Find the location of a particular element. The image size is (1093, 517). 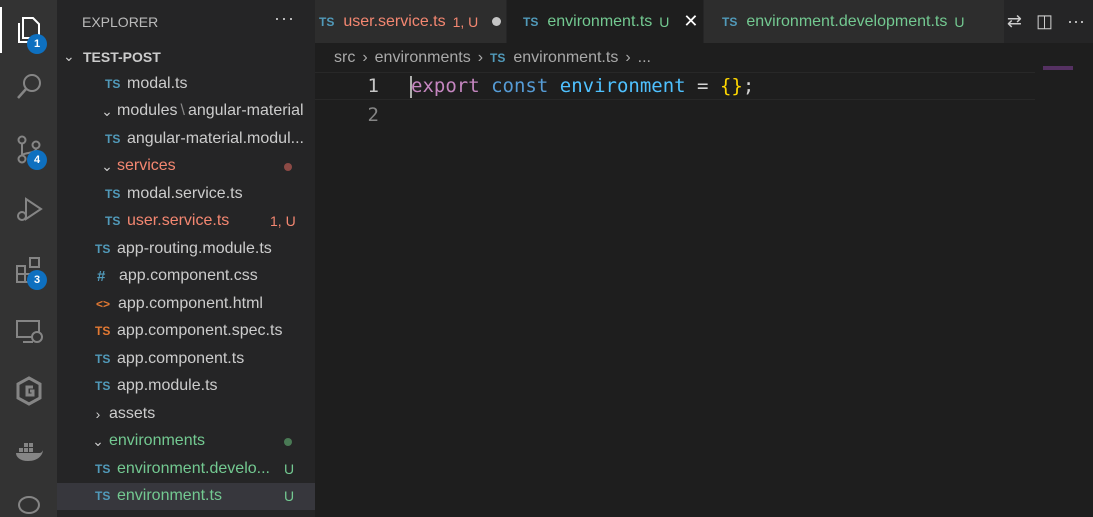

tree-item-file: TS modal.service.ts is located at coordinates (186, 194).